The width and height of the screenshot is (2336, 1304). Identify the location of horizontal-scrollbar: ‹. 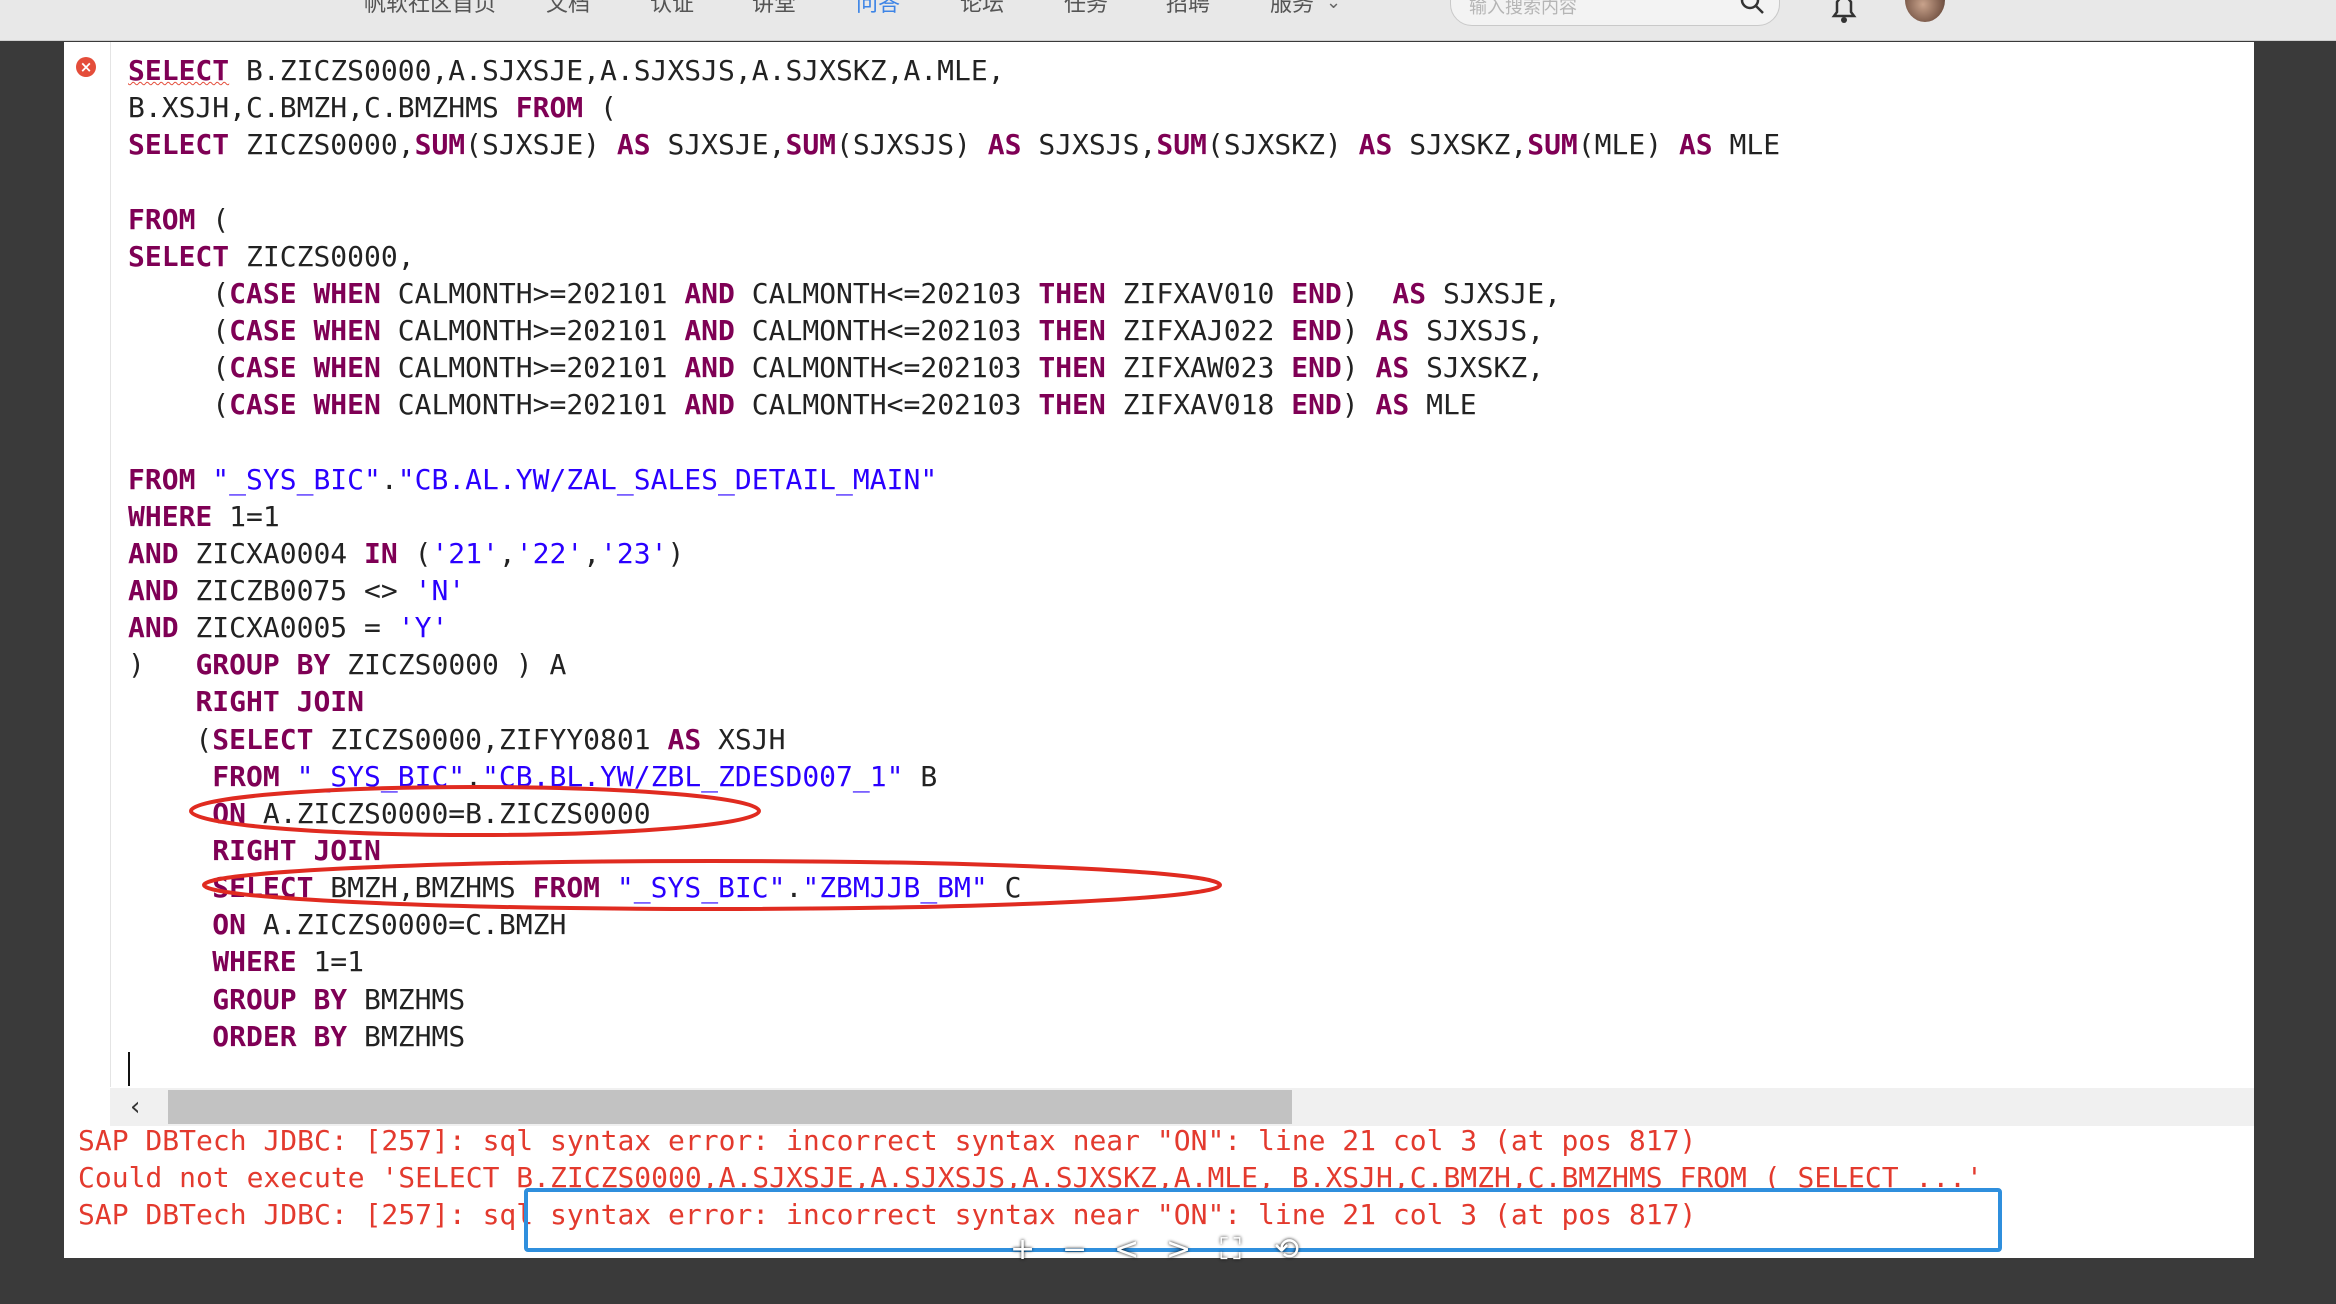
(1182, 1107).